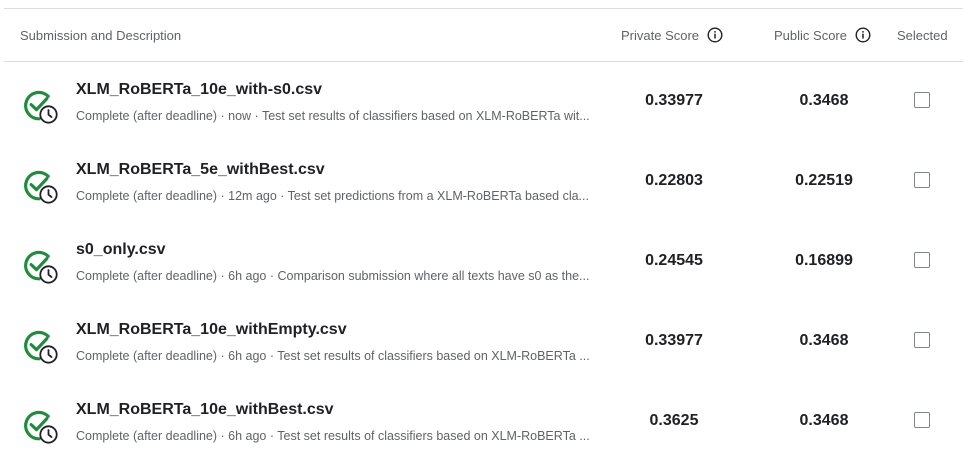  What do you see at coordinates (200, 170) in the screenshot?
I see `submission-name: XLM_RoBERTa_5e_withBest.csv` at bounding box center [200, 170].